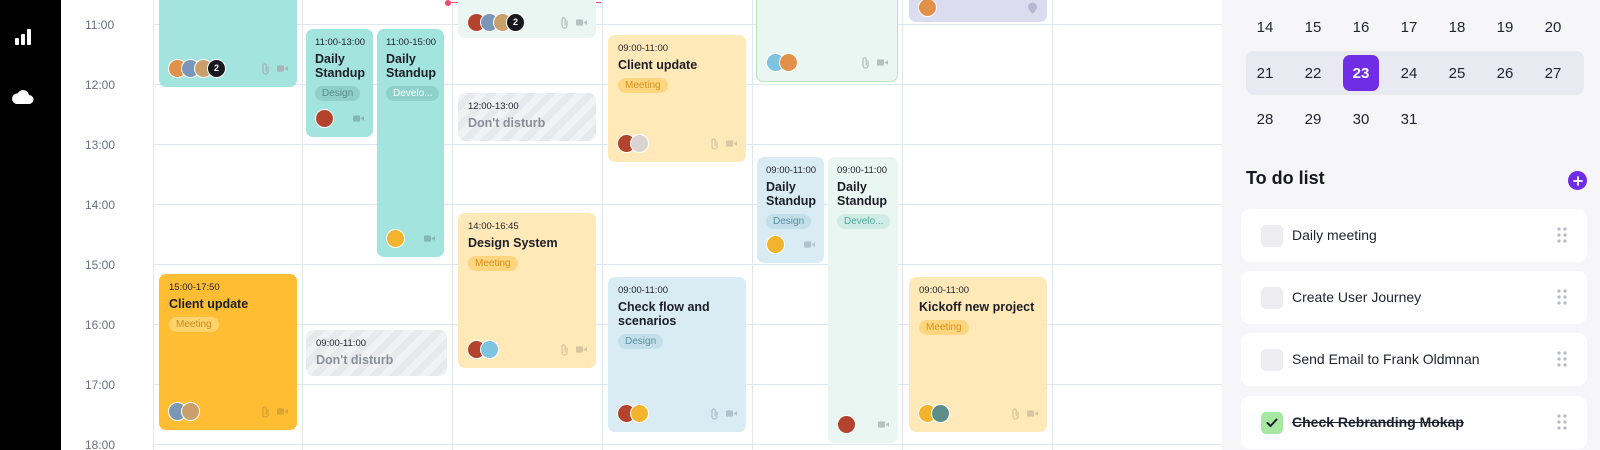  I want to click on attendee-avatars: 2, so click(197, 68).